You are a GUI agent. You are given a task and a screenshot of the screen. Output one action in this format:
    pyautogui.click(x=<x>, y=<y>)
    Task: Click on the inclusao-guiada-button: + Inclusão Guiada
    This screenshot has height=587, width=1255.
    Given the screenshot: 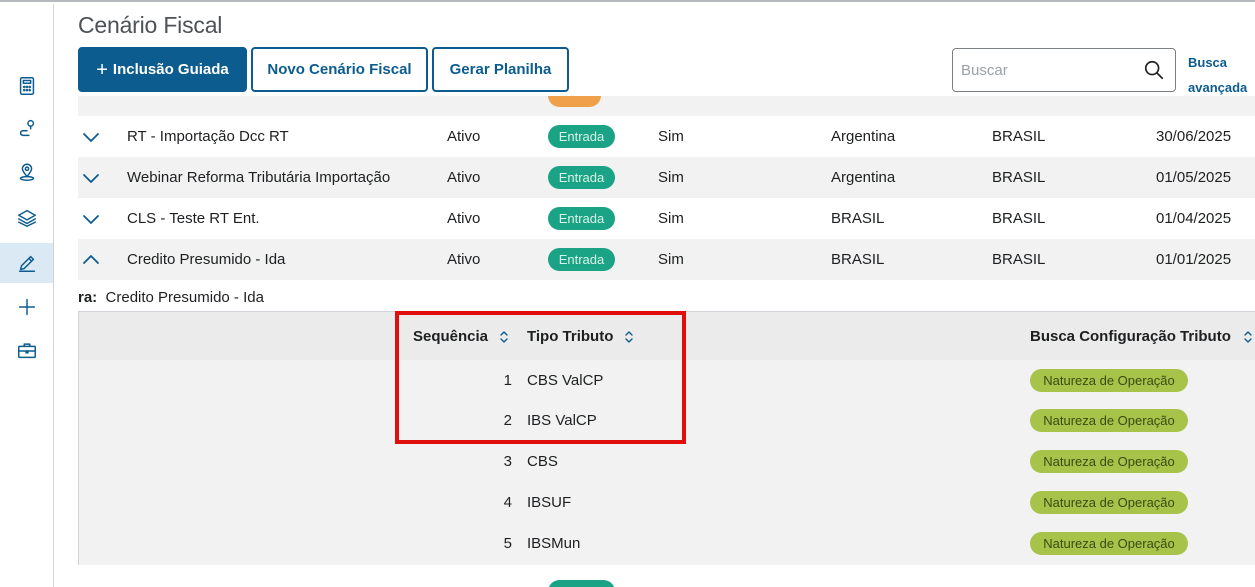 What is the action you would take?
    pyautogui.click(x=162, y=69)
    